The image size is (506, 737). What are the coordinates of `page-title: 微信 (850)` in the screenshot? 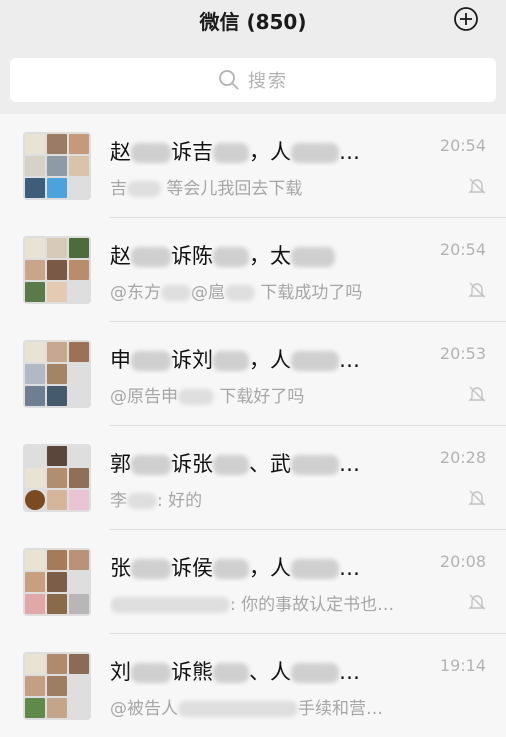 It's located at (253, 22).